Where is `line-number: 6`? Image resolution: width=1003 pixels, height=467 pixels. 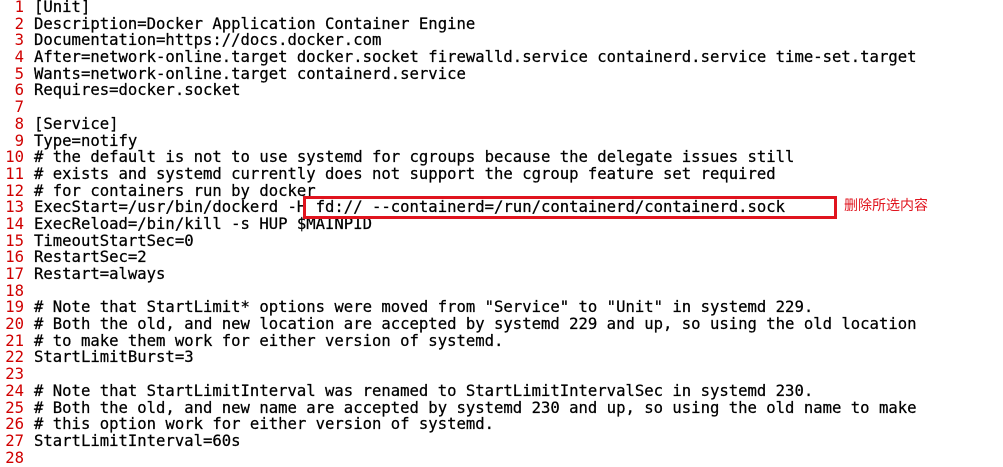
line-number: 6 is located at coordinates (19, 90).